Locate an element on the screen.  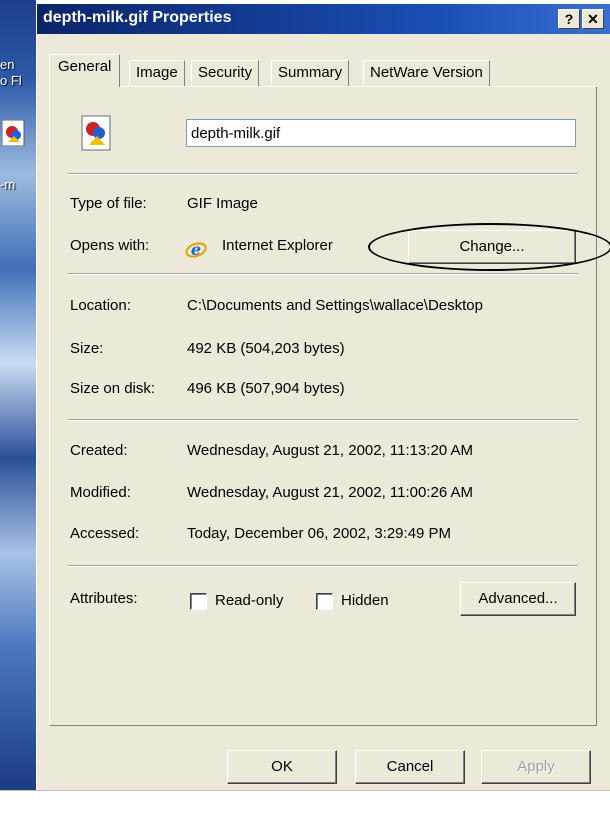
desktop-icon-label: en is located at coordinates (7, 64).